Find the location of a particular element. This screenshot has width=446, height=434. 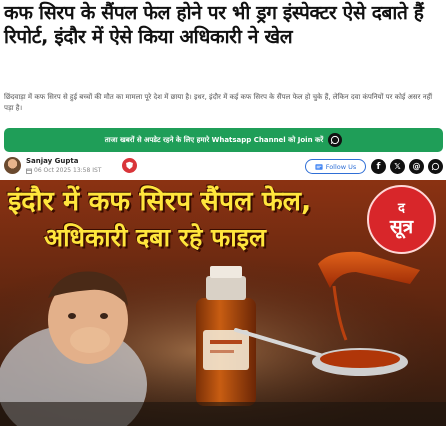

facebook-icon: f is located at coordinates (378, 166).